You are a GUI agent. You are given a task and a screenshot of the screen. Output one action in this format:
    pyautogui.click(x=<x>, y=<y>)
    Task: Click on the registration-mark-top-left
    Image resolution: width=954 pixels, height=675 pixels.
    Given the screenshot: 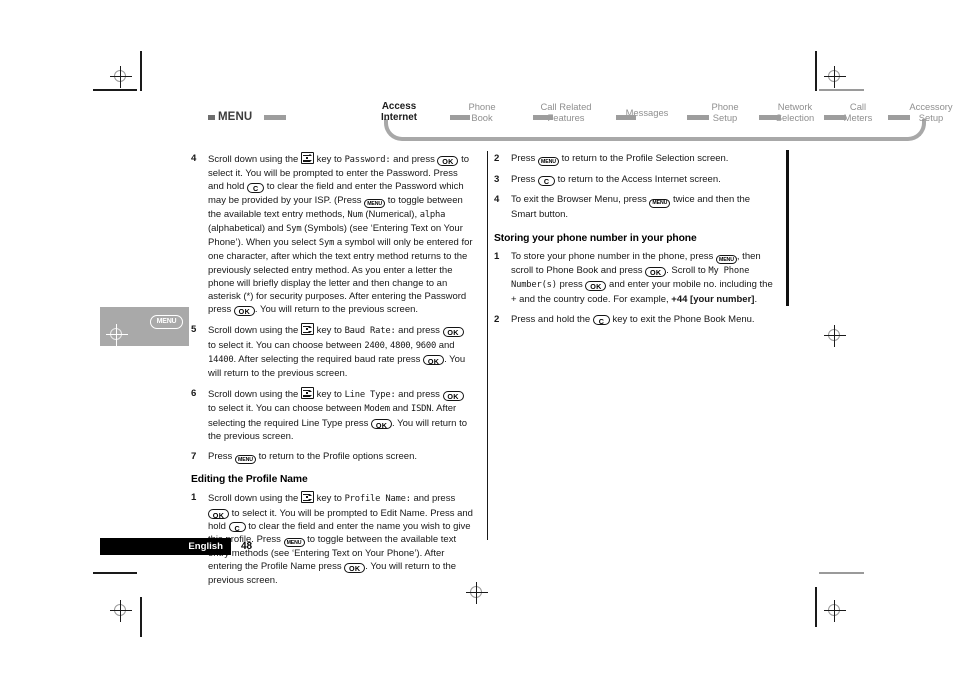 What is the action you would take?
    pyautogui.click(x=121, y=77)
    